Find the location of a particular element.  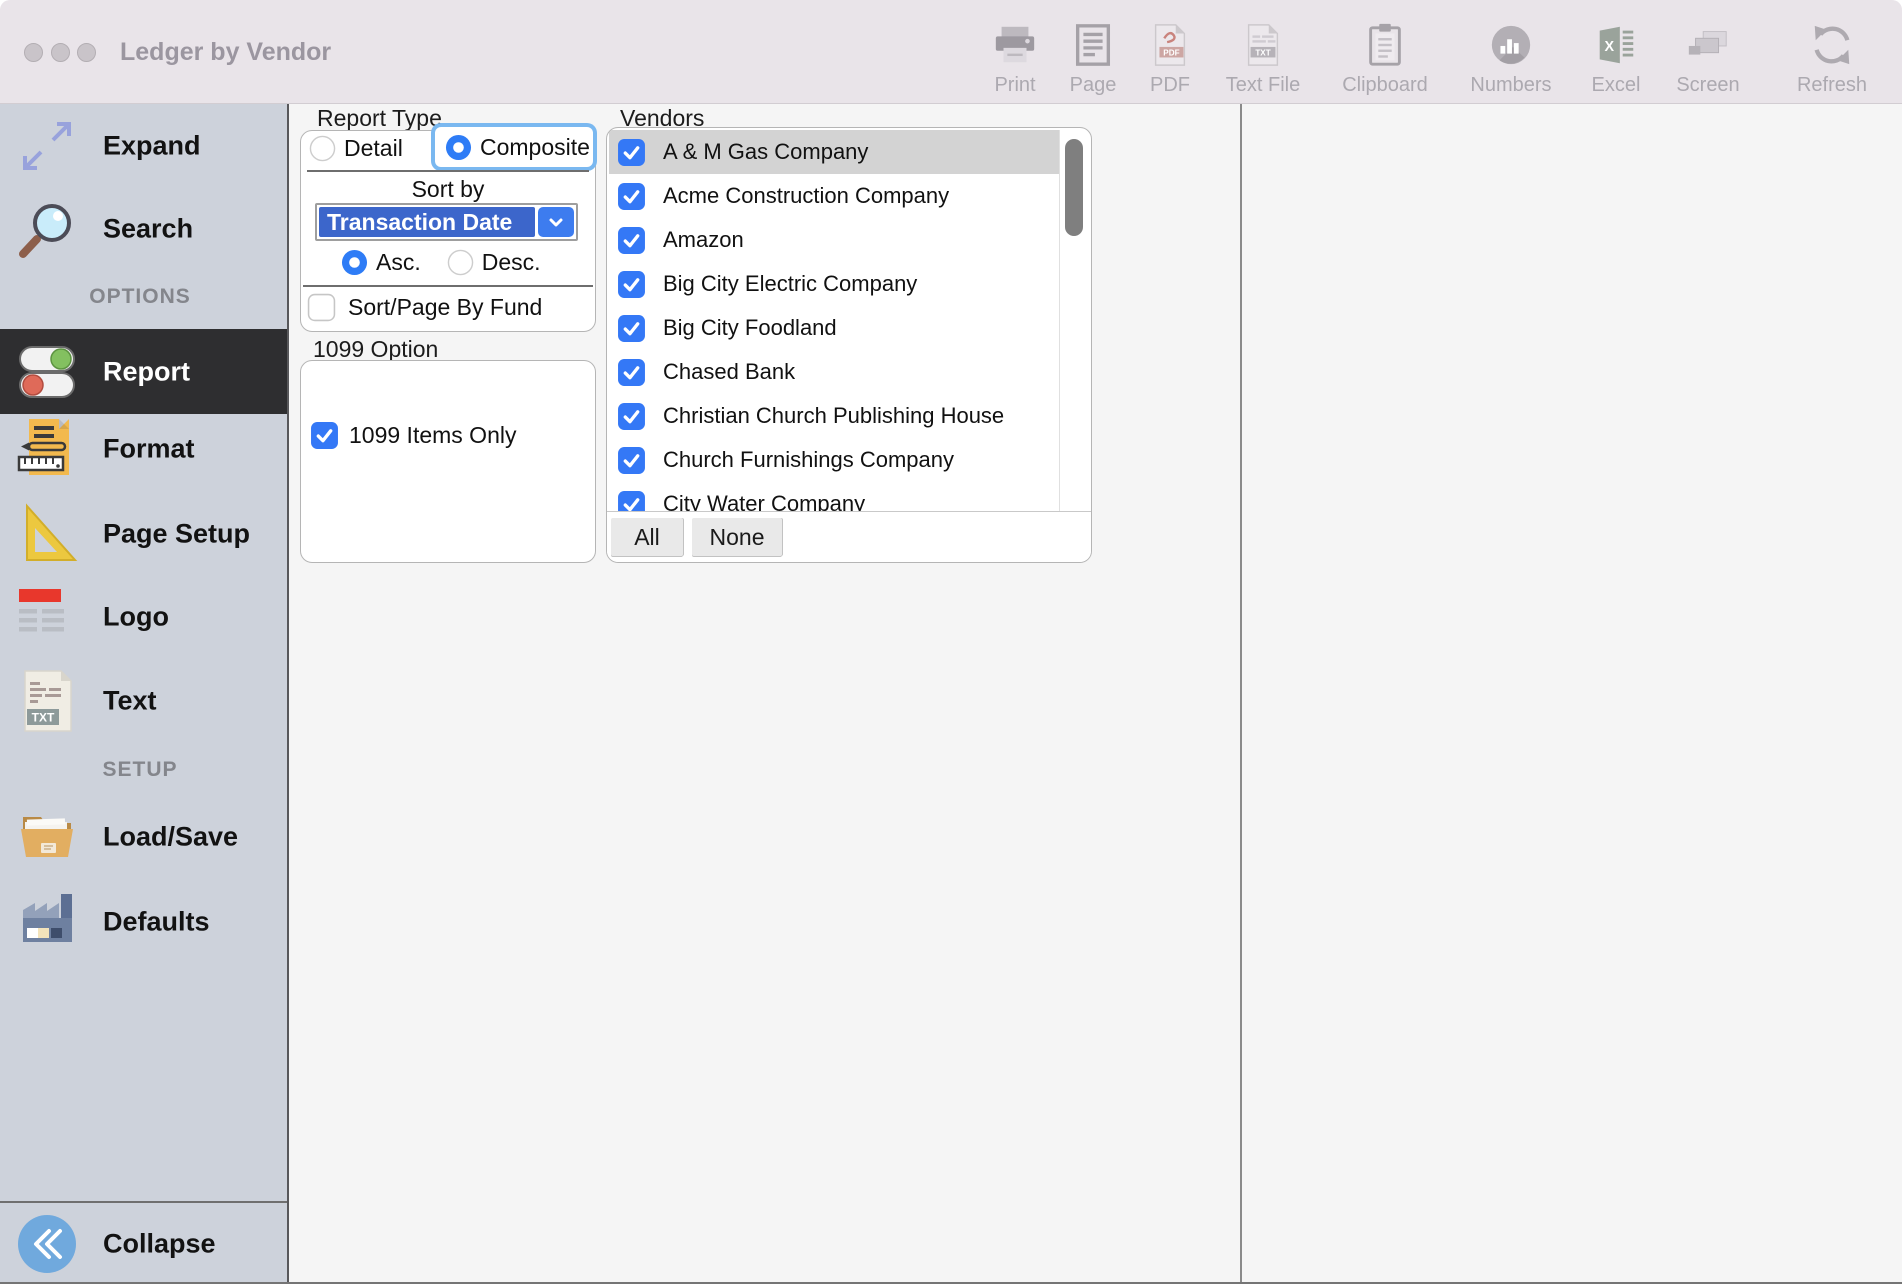

items-1099-only-label: 1099 Items Only is located at coordinates (433, 435).